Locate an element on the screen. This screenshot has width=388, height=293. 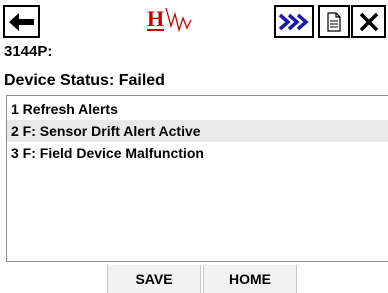
hart-logo-icon: H is located at coordinates (171, 21).